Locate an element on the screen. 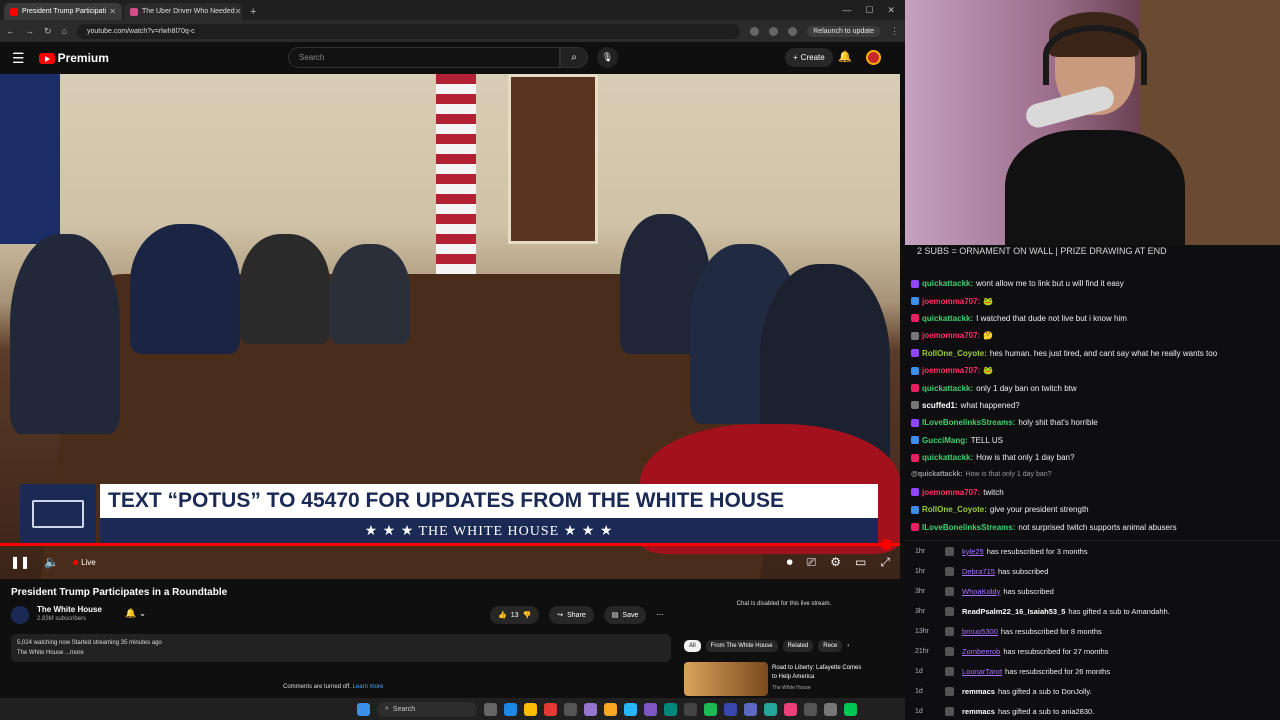 This screenshot has height=720, width=1280. windows-start-icon is located at coordinates (363, 709).